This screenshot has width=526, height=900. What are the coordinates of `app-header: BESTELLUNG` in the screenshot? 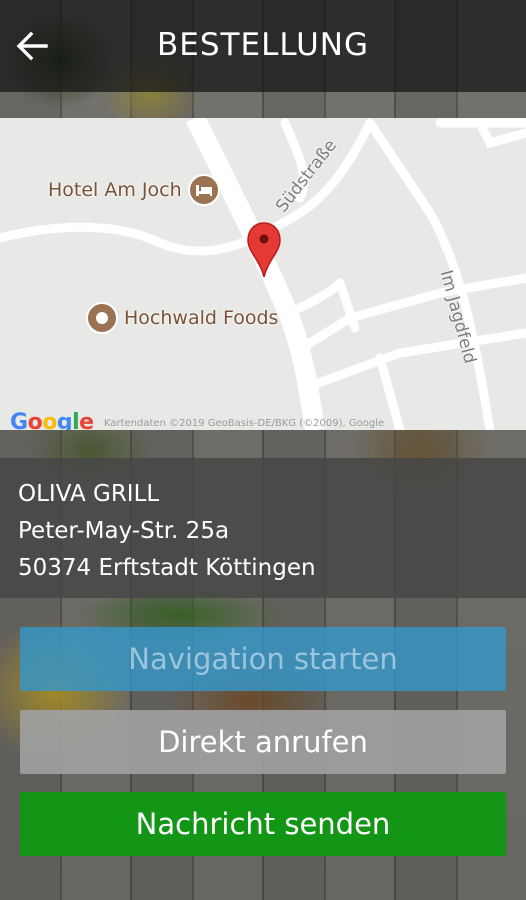 It's located at (263, 46).